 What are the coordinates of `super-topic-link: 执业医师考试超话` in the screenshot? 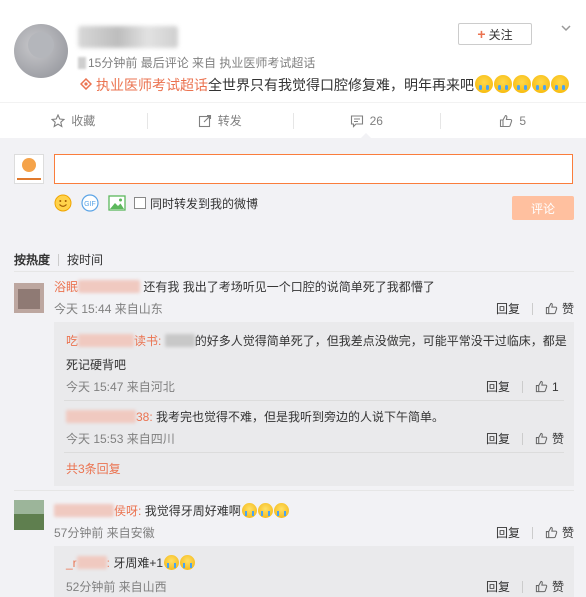 It's located at (152, 85).